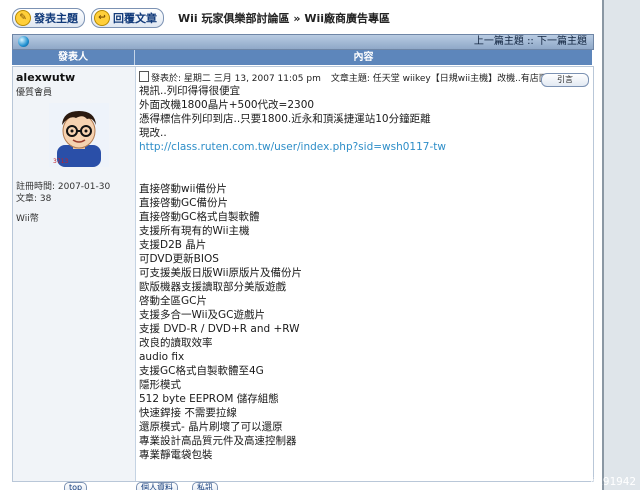 This screenshot has width=640, height=490. I want to click on content-column-header: 內容, so click(363, 57).